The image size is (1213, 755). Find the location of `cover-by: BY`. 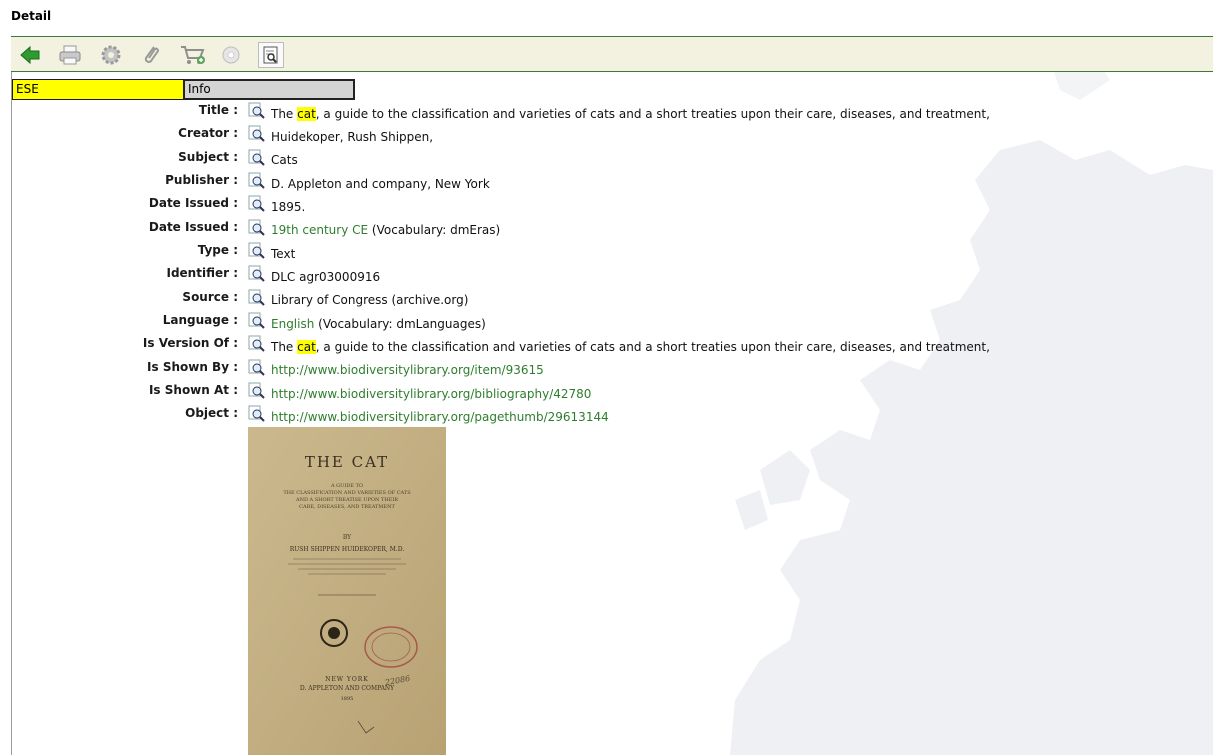

cover-by: BY is located at coordinates (347, 537).